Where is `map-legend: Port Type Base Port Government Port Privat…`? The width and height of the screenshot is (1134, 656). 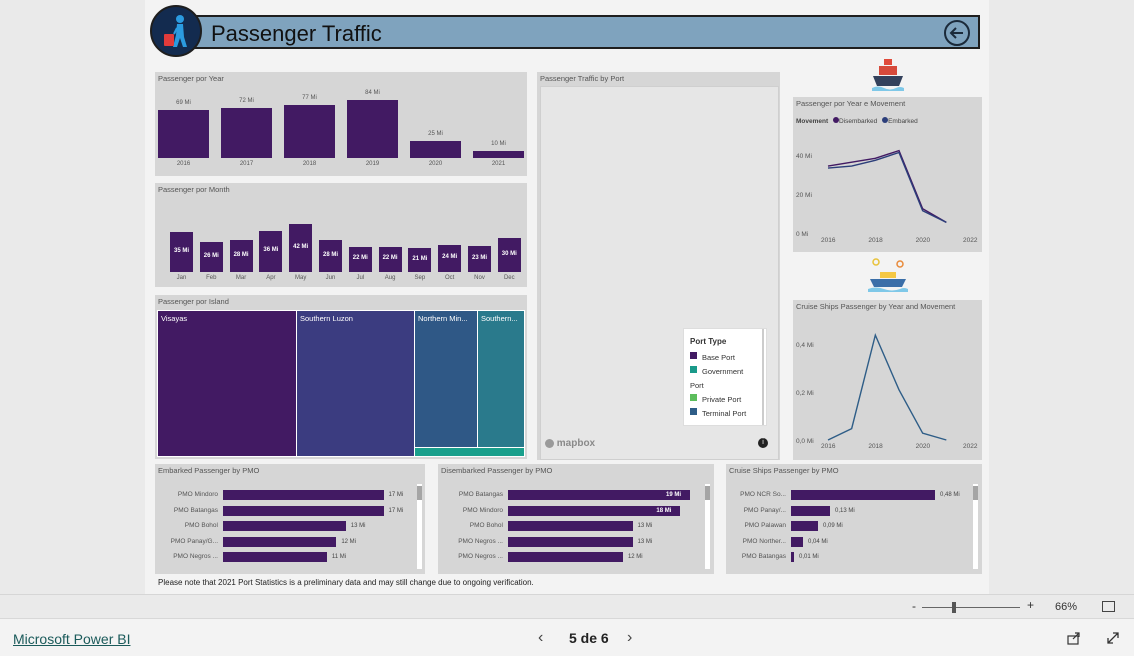
map-legend: Port Type Base Port Government Port Privat… is located at coordinates (725, 377).